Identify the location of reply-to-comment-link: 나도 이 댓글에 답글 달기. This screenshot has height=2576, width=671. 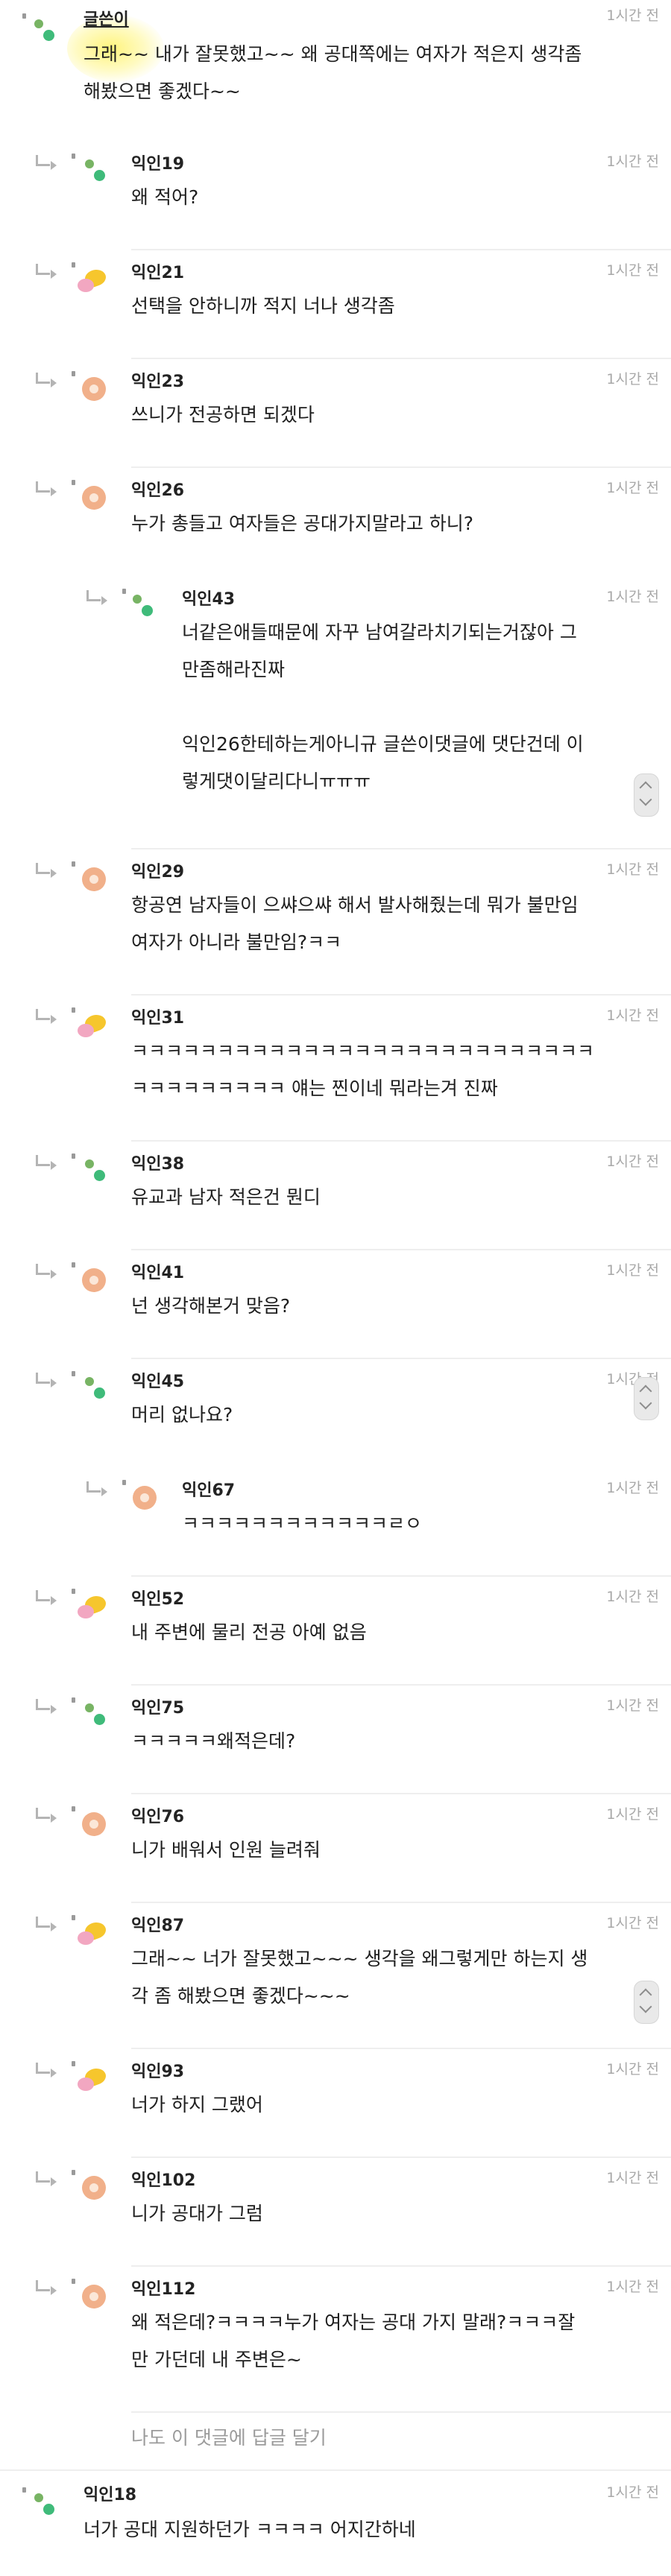
(229, 2436).